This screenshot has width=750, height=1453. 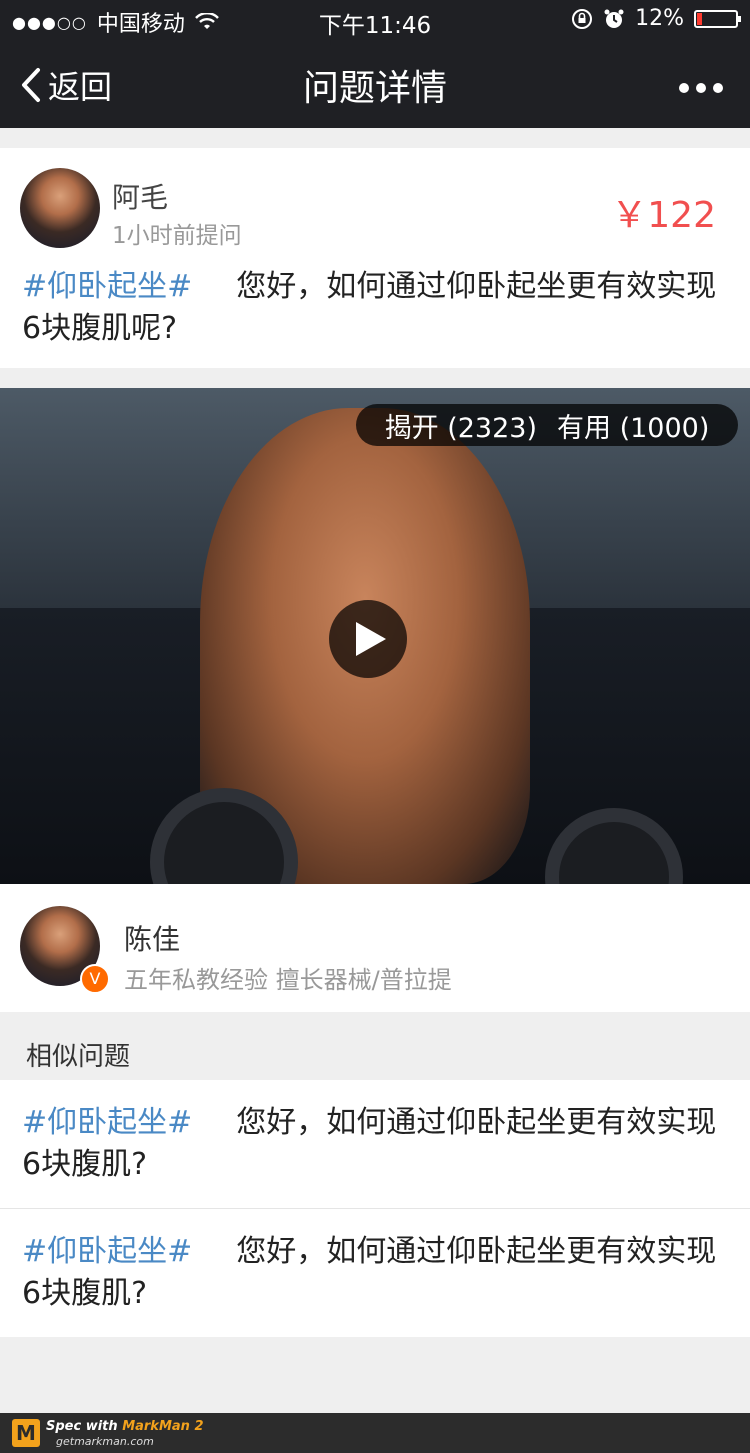 I want to click on battery-nub, so click(x=739, y=18).